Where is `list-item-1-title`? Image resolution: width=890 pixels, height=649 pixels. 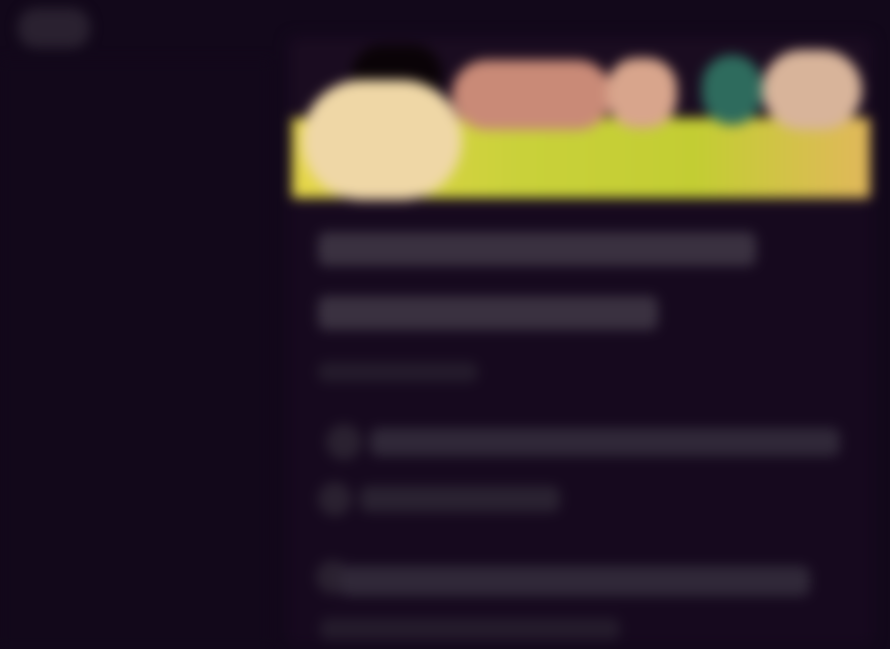 list-item-1-title is located at coordinates (605, 442).